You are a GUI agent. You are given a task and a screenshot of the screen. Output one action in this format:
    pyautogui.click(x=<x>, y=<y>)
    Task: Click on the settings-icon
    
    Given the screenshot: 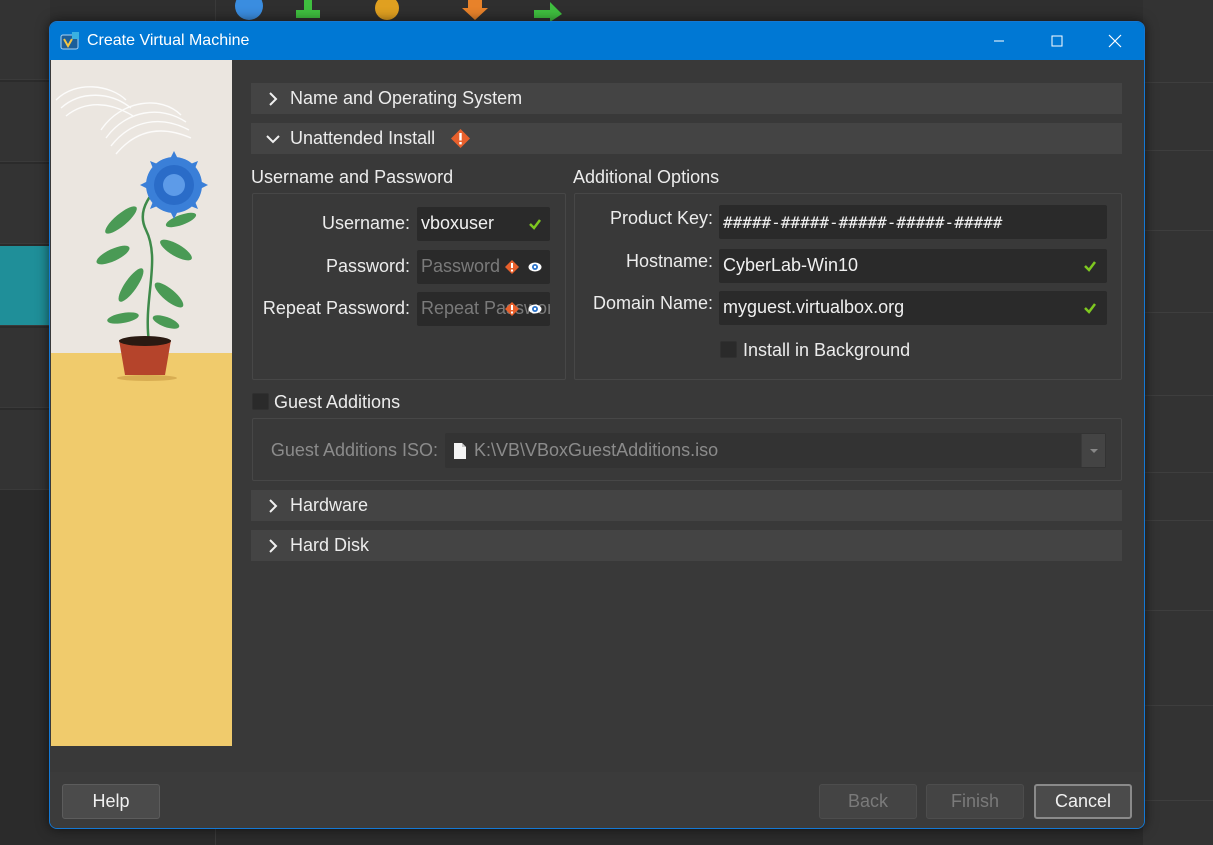 What is the action you would take?
    pyautogui.click(x=387, y=10)
    